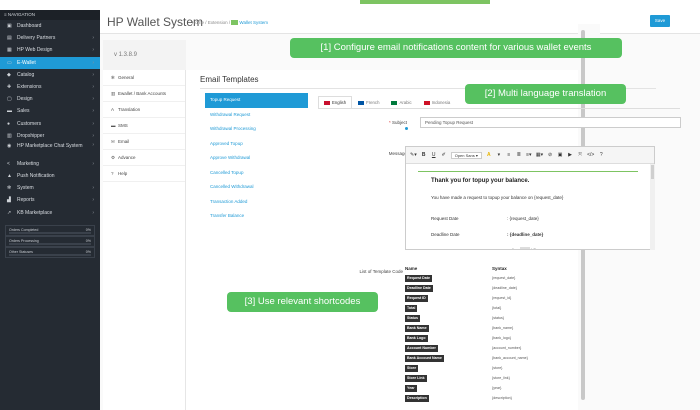  I want to click on settings-nav-sms: ▬ SMS, so click(144, 126).